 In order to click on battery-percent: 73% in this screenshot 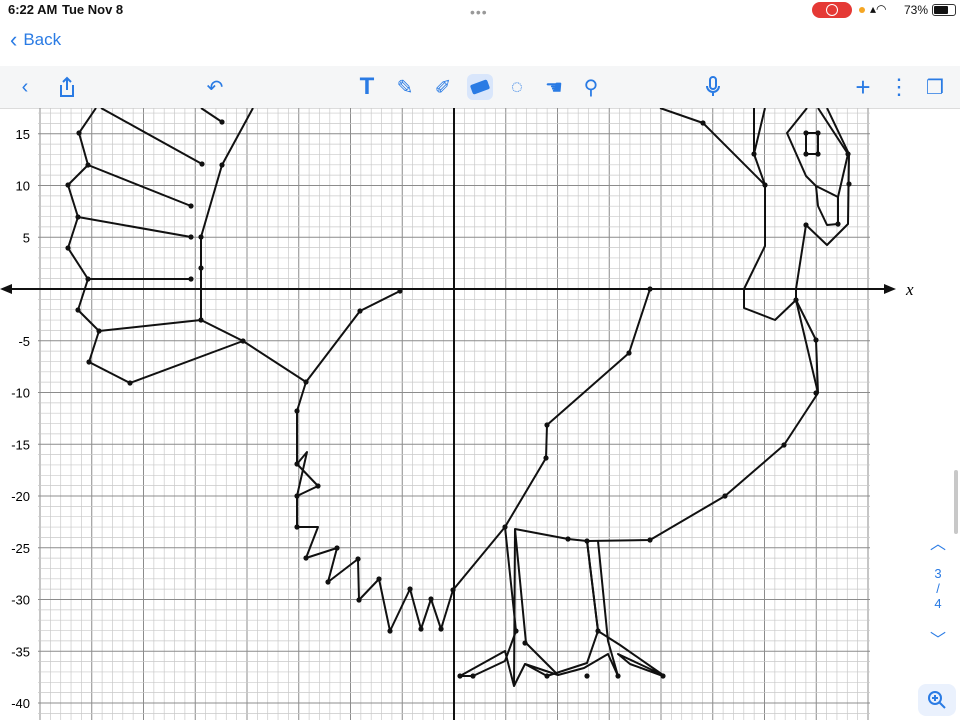, I will do `click(916, 10)`.